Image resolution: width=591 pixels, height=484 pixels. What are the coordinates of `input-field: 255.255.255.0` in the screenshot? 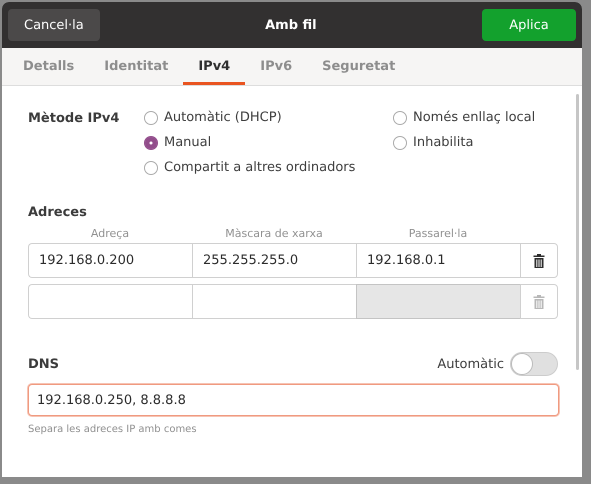 It's located at (274, 260).